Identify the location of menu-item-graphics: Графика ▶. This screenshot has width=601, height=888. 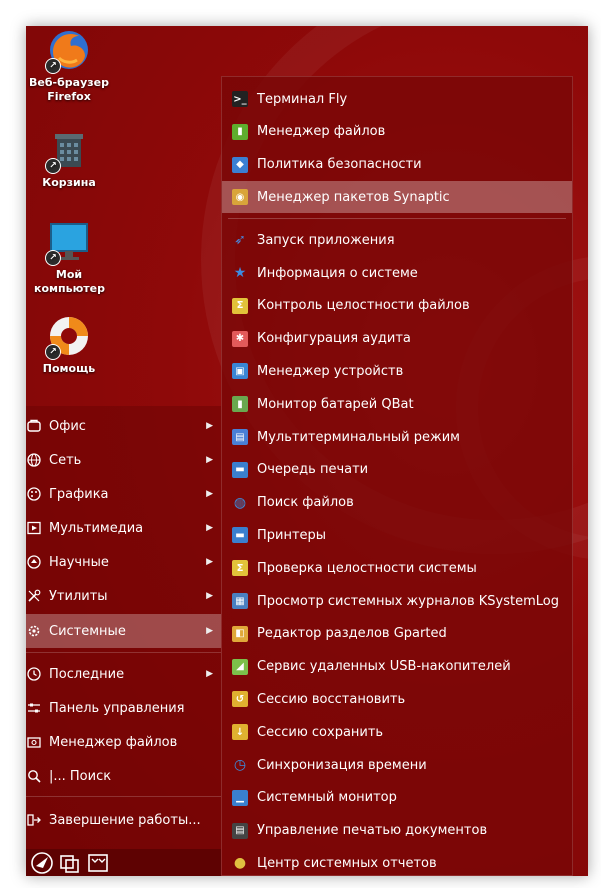
(123, 494).